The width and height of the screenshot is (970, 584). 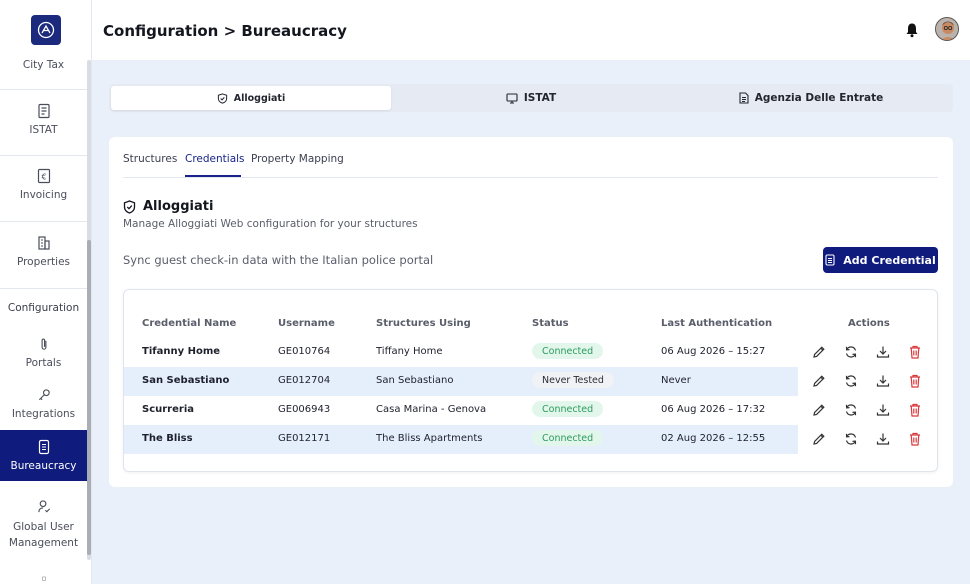 I want to click on column-header: Structures Using, so click(x=423, y=323).